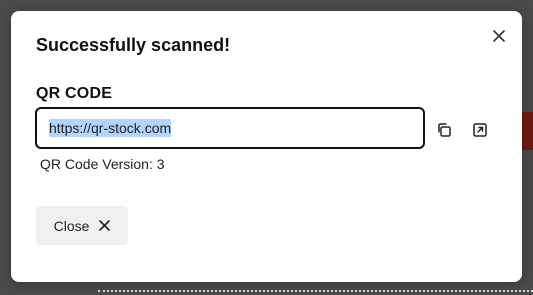 The width and height of the screenshot is (533, 295). Describe the element at coordinates (527, 131) in the screenshot. I see `backdrop-accent-bar` at that location.